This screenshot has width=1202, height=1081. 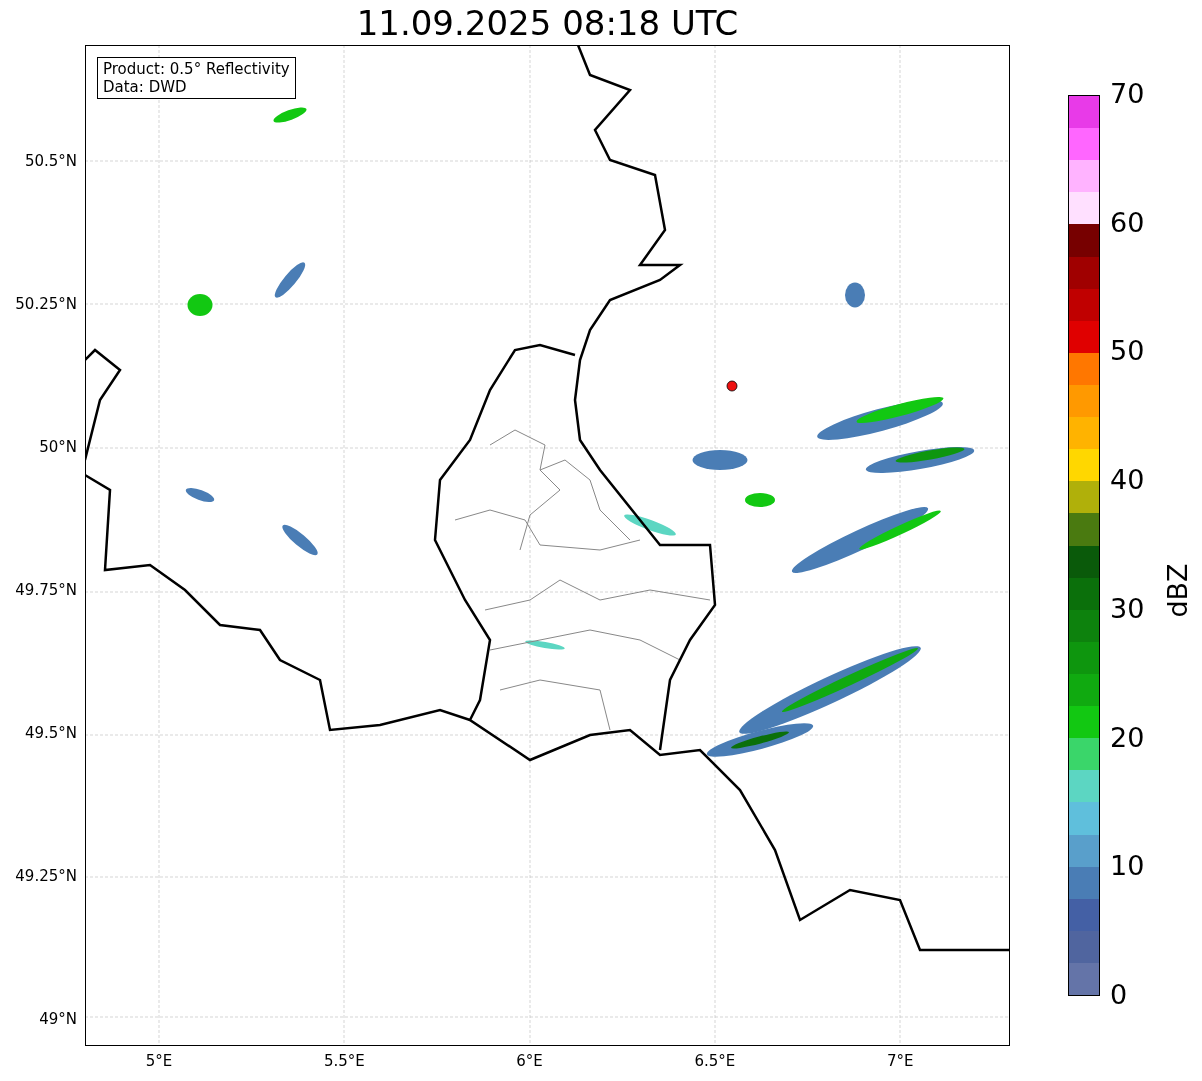 What do you see at coordinates (159, 1061) in the screenshot?
I see `longitude-label: 5°E` at bounding box center [159, 1061].